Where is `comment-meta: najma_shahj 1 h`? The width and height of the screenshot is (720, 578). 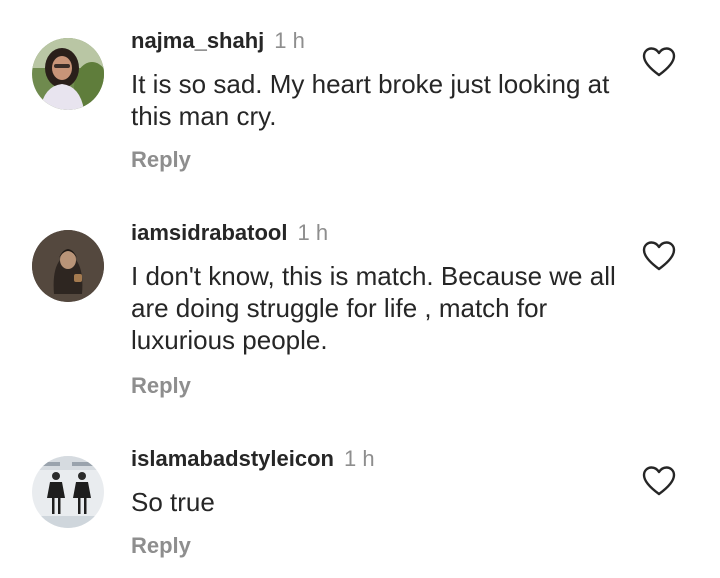
comment-meta: najma_shahj 1 h is located at coordinates (218, 41).